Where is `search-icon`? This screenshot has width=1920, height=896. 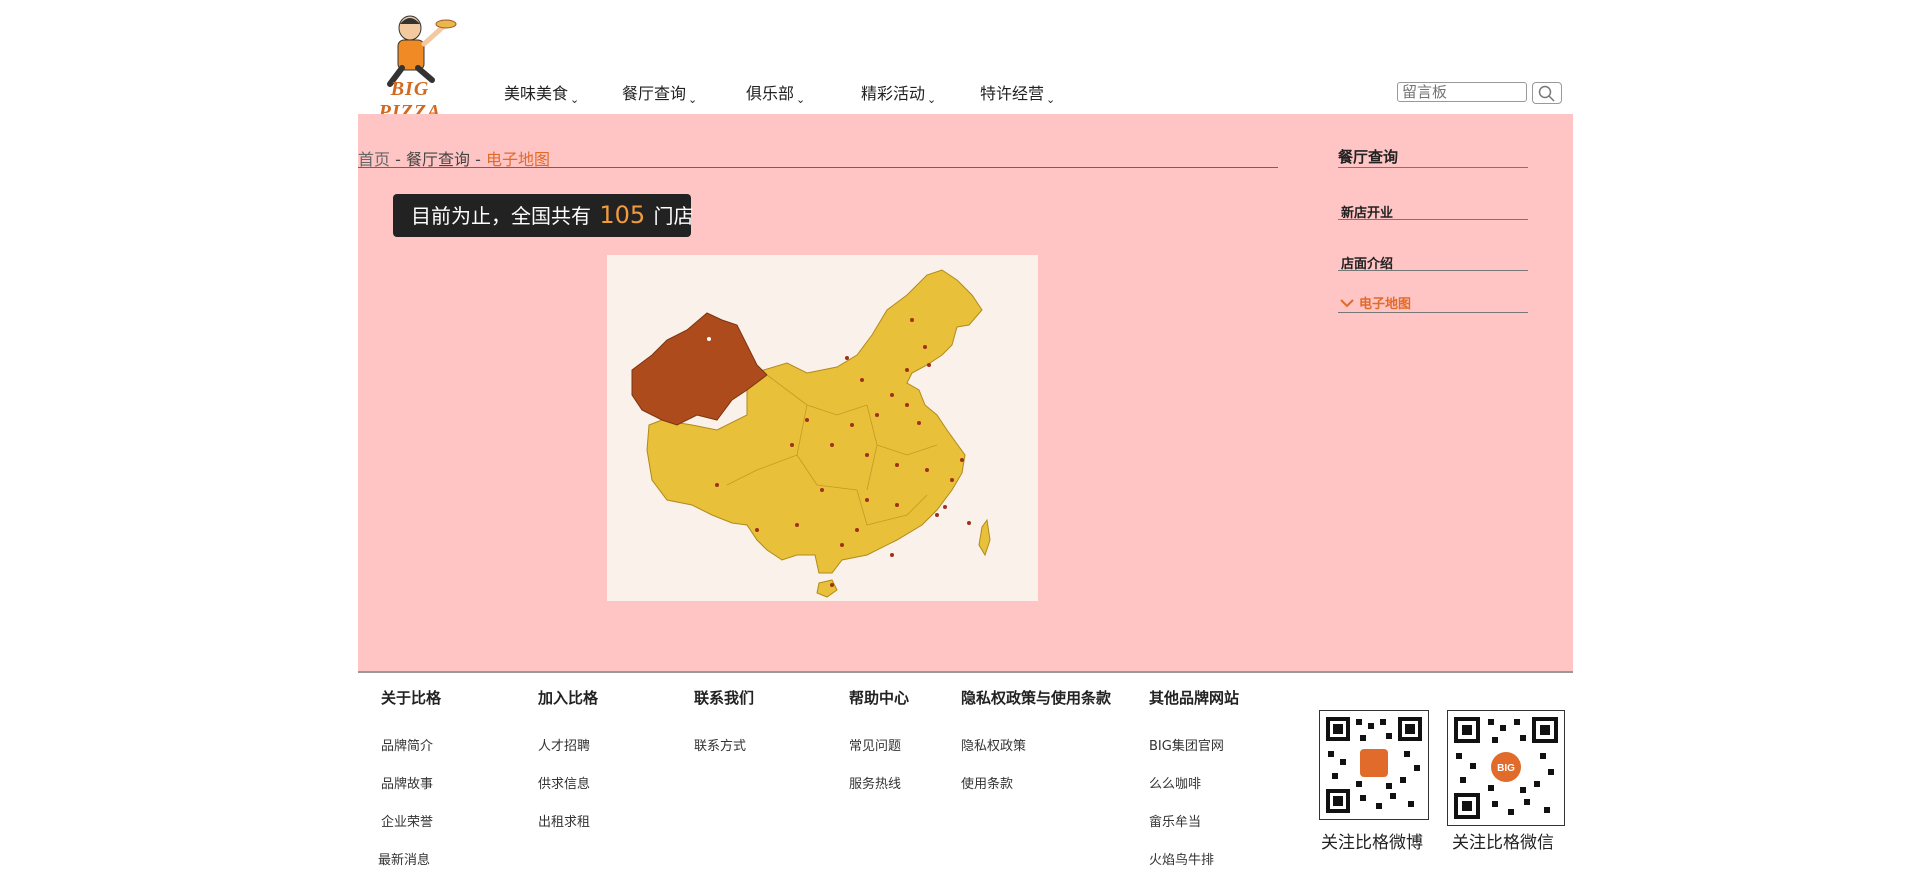 search-icon is located at coordinates (1546, 93).